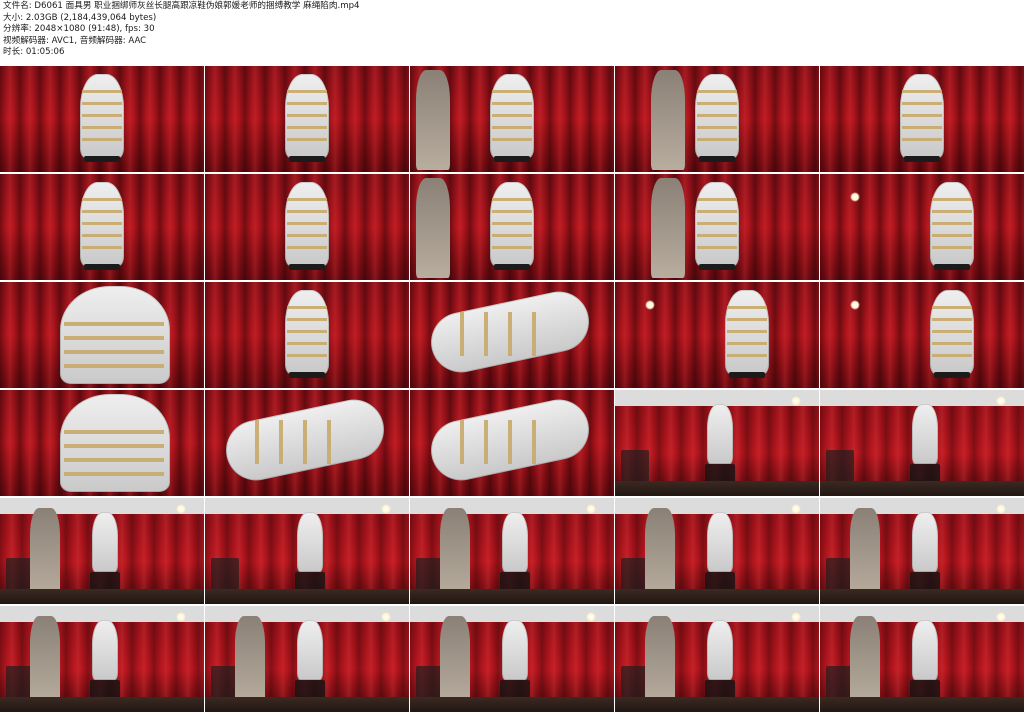 This screenshot has height=715, width=1024. What do you see at coordinates (34, 52) in the screenshot?
I see `duration: 时长: 01:05:06` at bounding box center [34, 52].